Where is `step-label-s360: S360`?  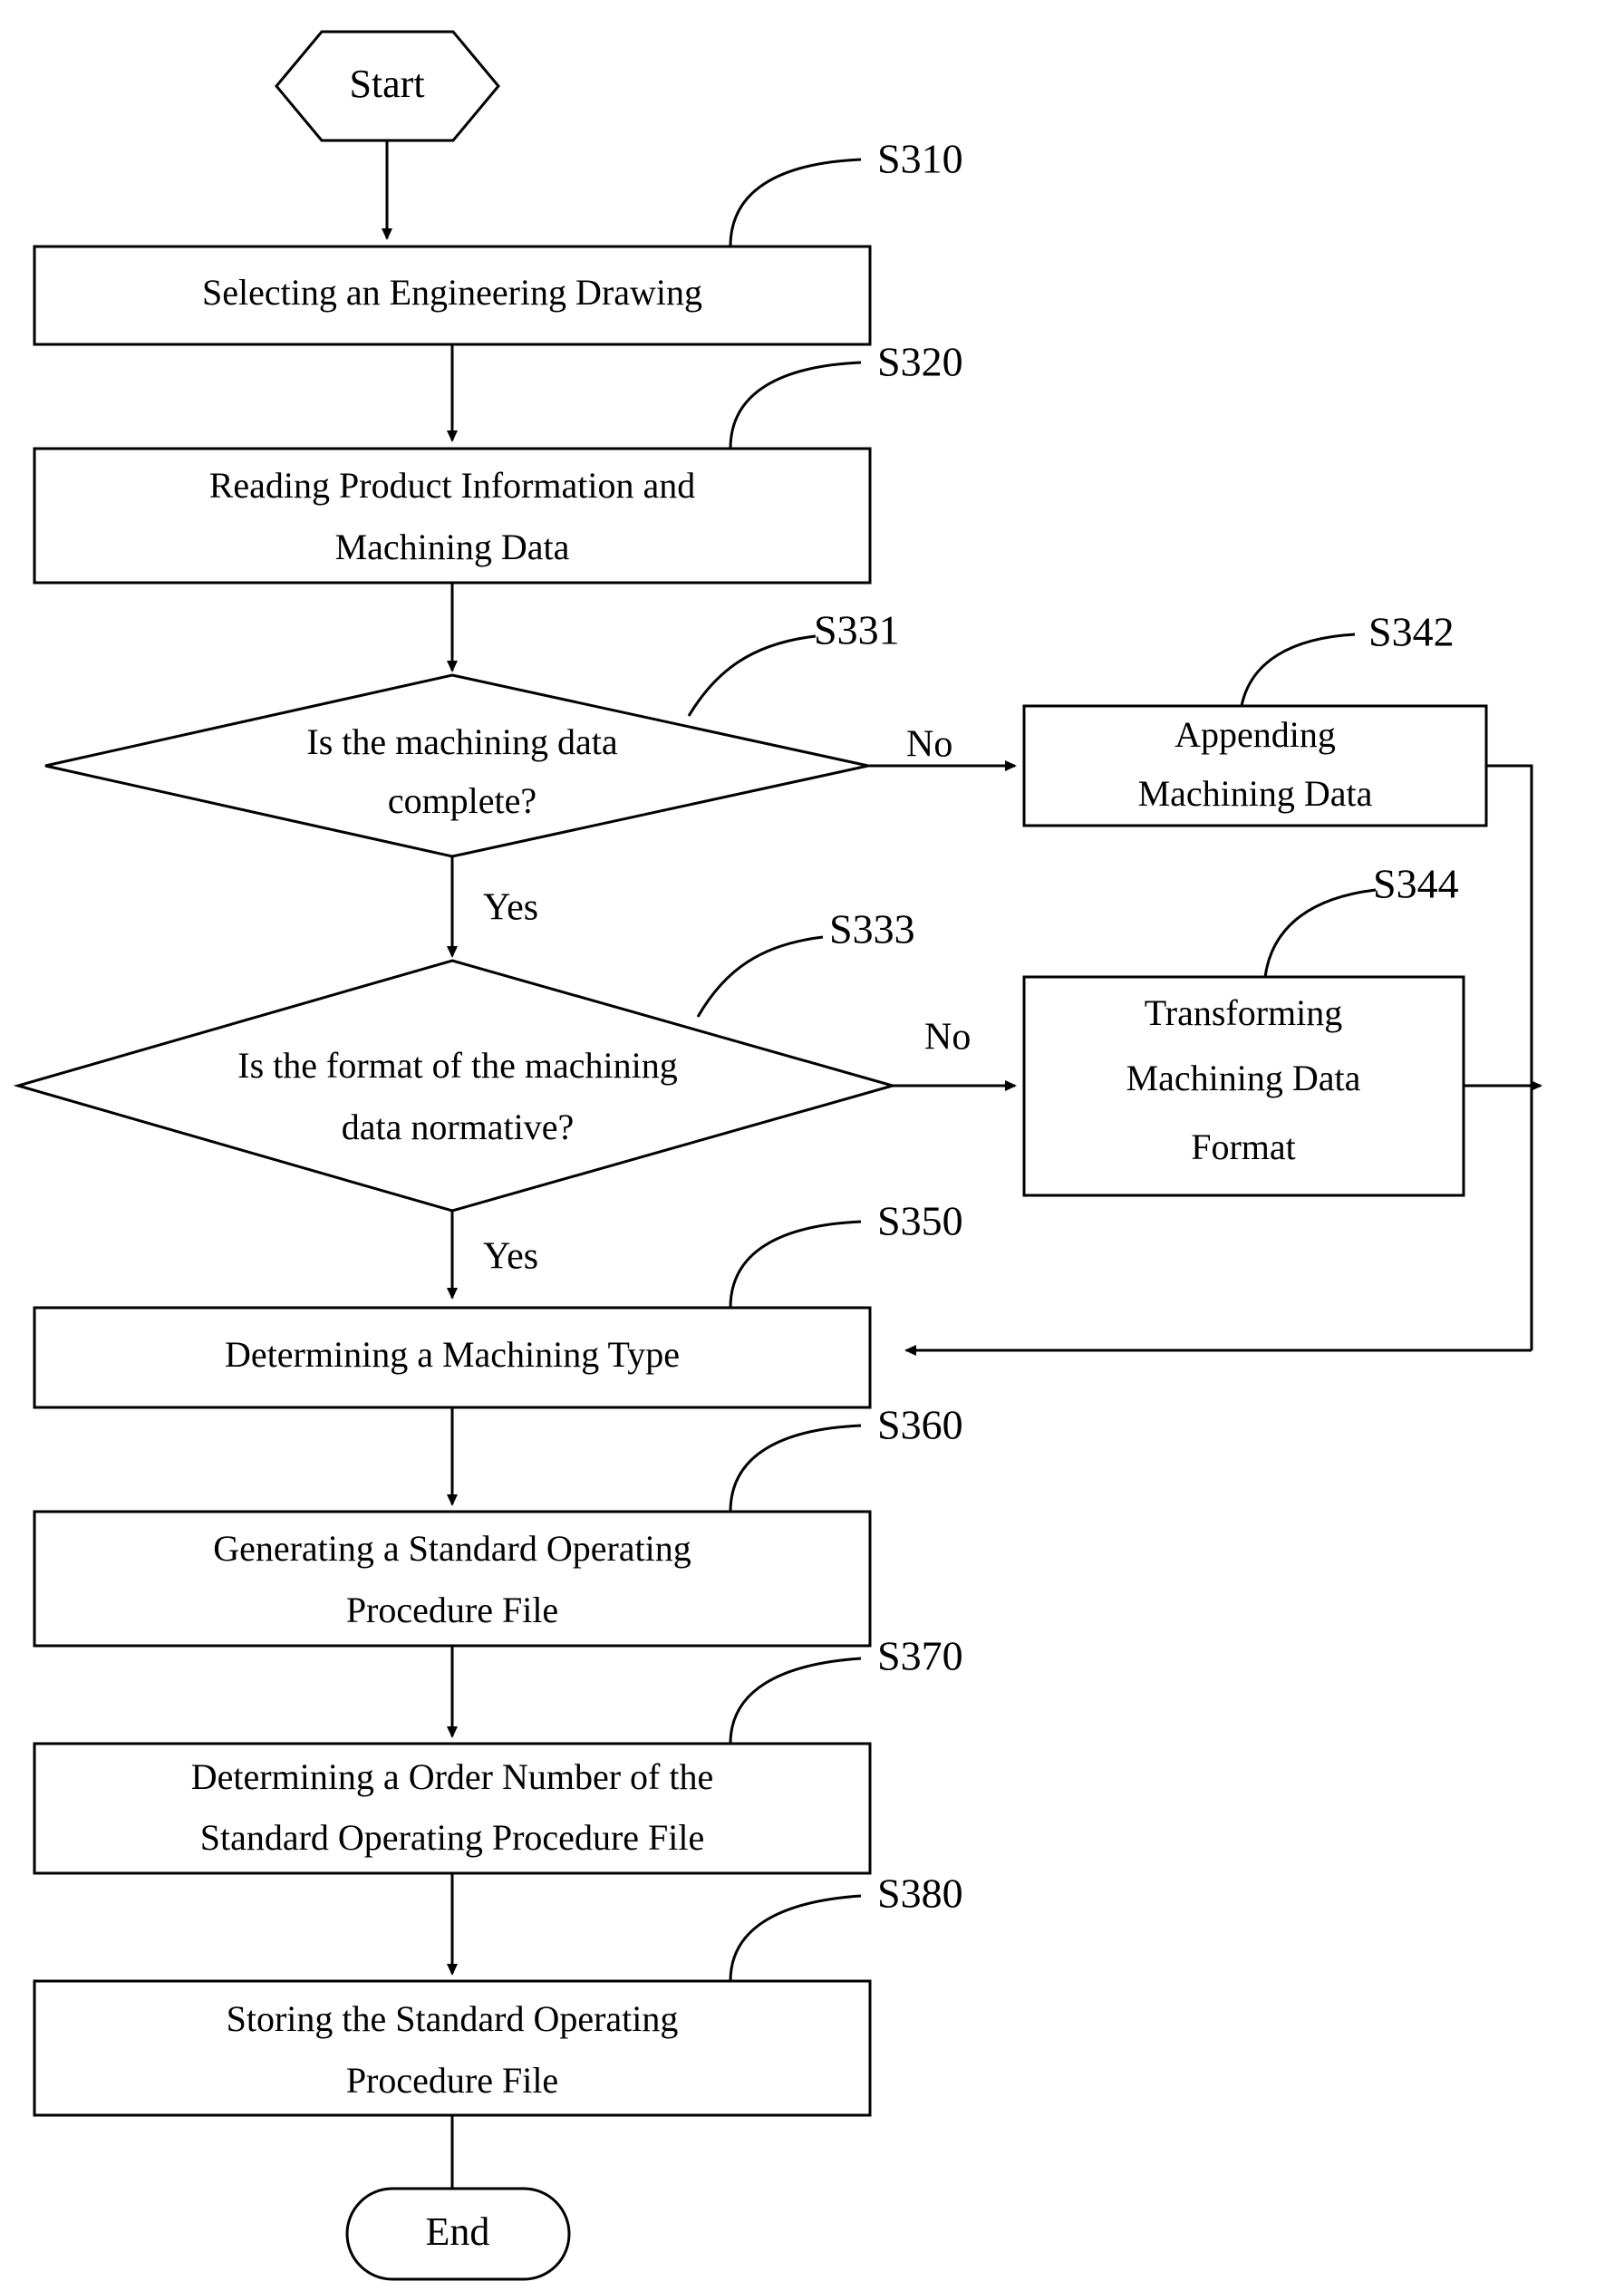 step-label-s360: S360 is located at coordinates (920, 1425).